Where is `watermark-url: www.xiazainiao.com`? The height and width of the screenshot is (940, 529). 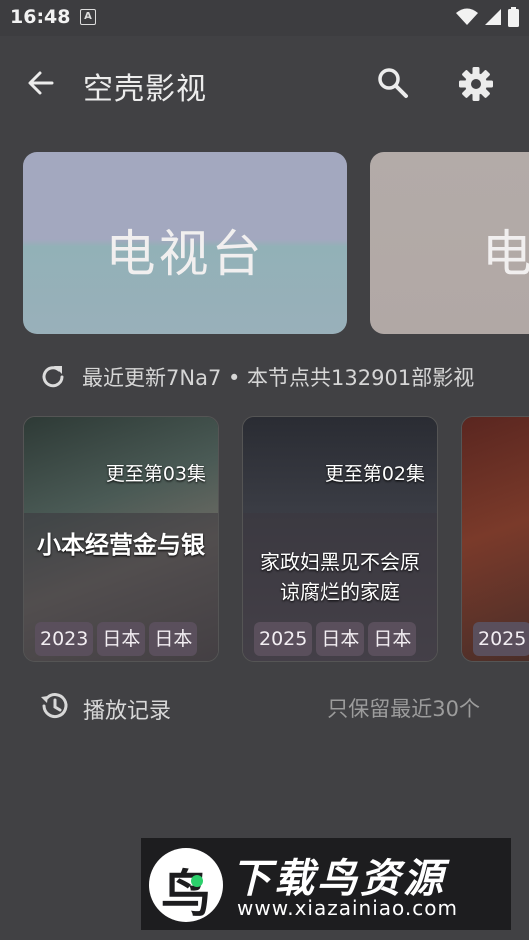
watermark-url: www.xiazainiao.com is located at coordinates (347, 908).